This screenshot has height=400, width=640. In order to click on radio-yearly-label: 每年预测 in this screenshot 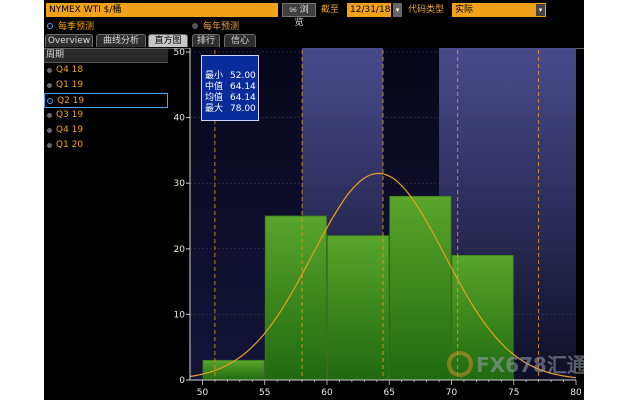, I will do `click(221, 27)`.